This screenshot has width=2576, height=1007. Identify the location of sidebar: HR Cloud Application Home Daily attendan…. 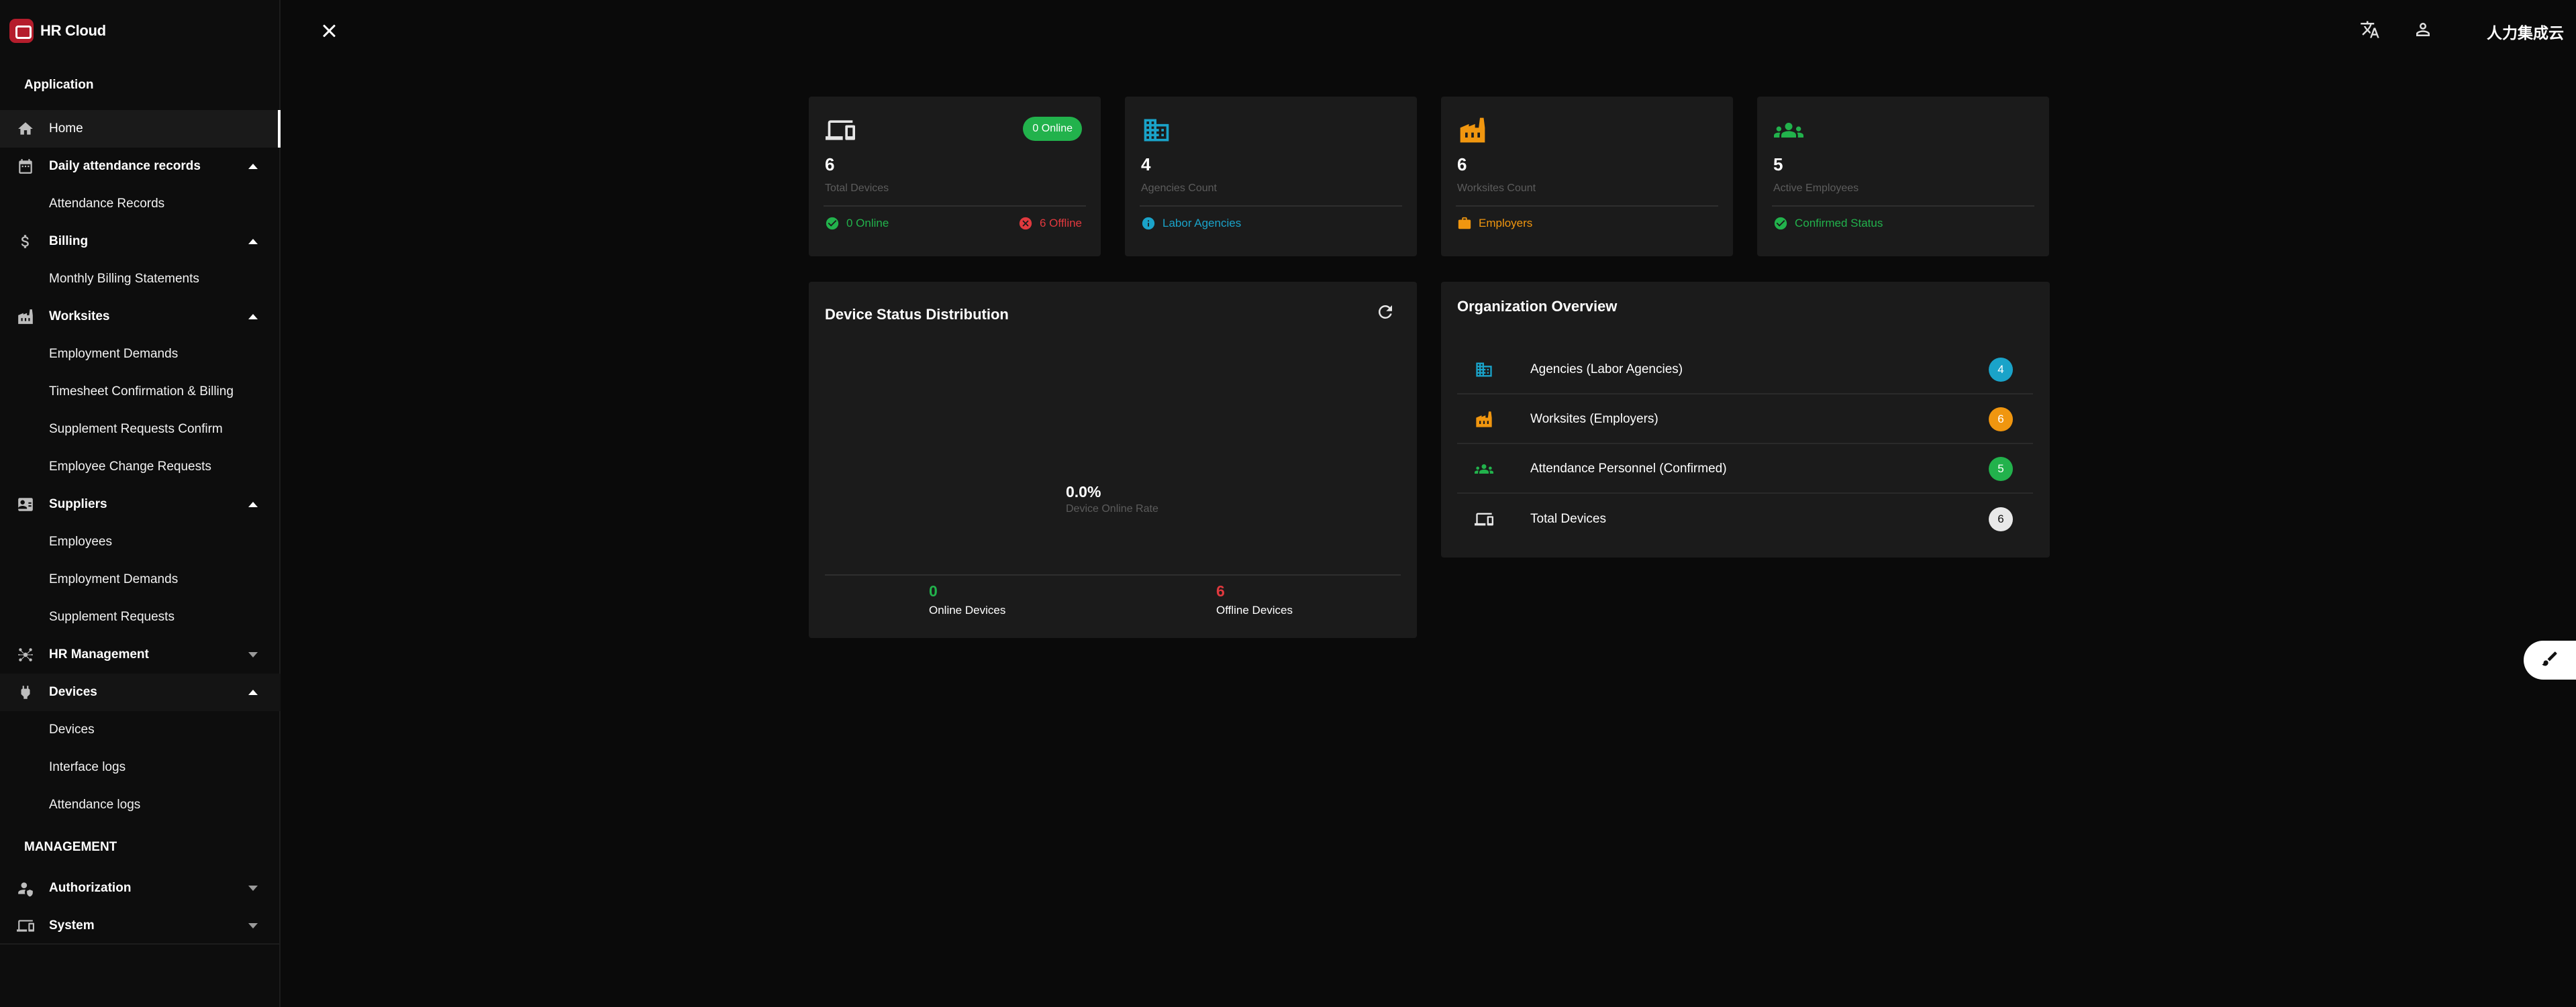
(140, 503).